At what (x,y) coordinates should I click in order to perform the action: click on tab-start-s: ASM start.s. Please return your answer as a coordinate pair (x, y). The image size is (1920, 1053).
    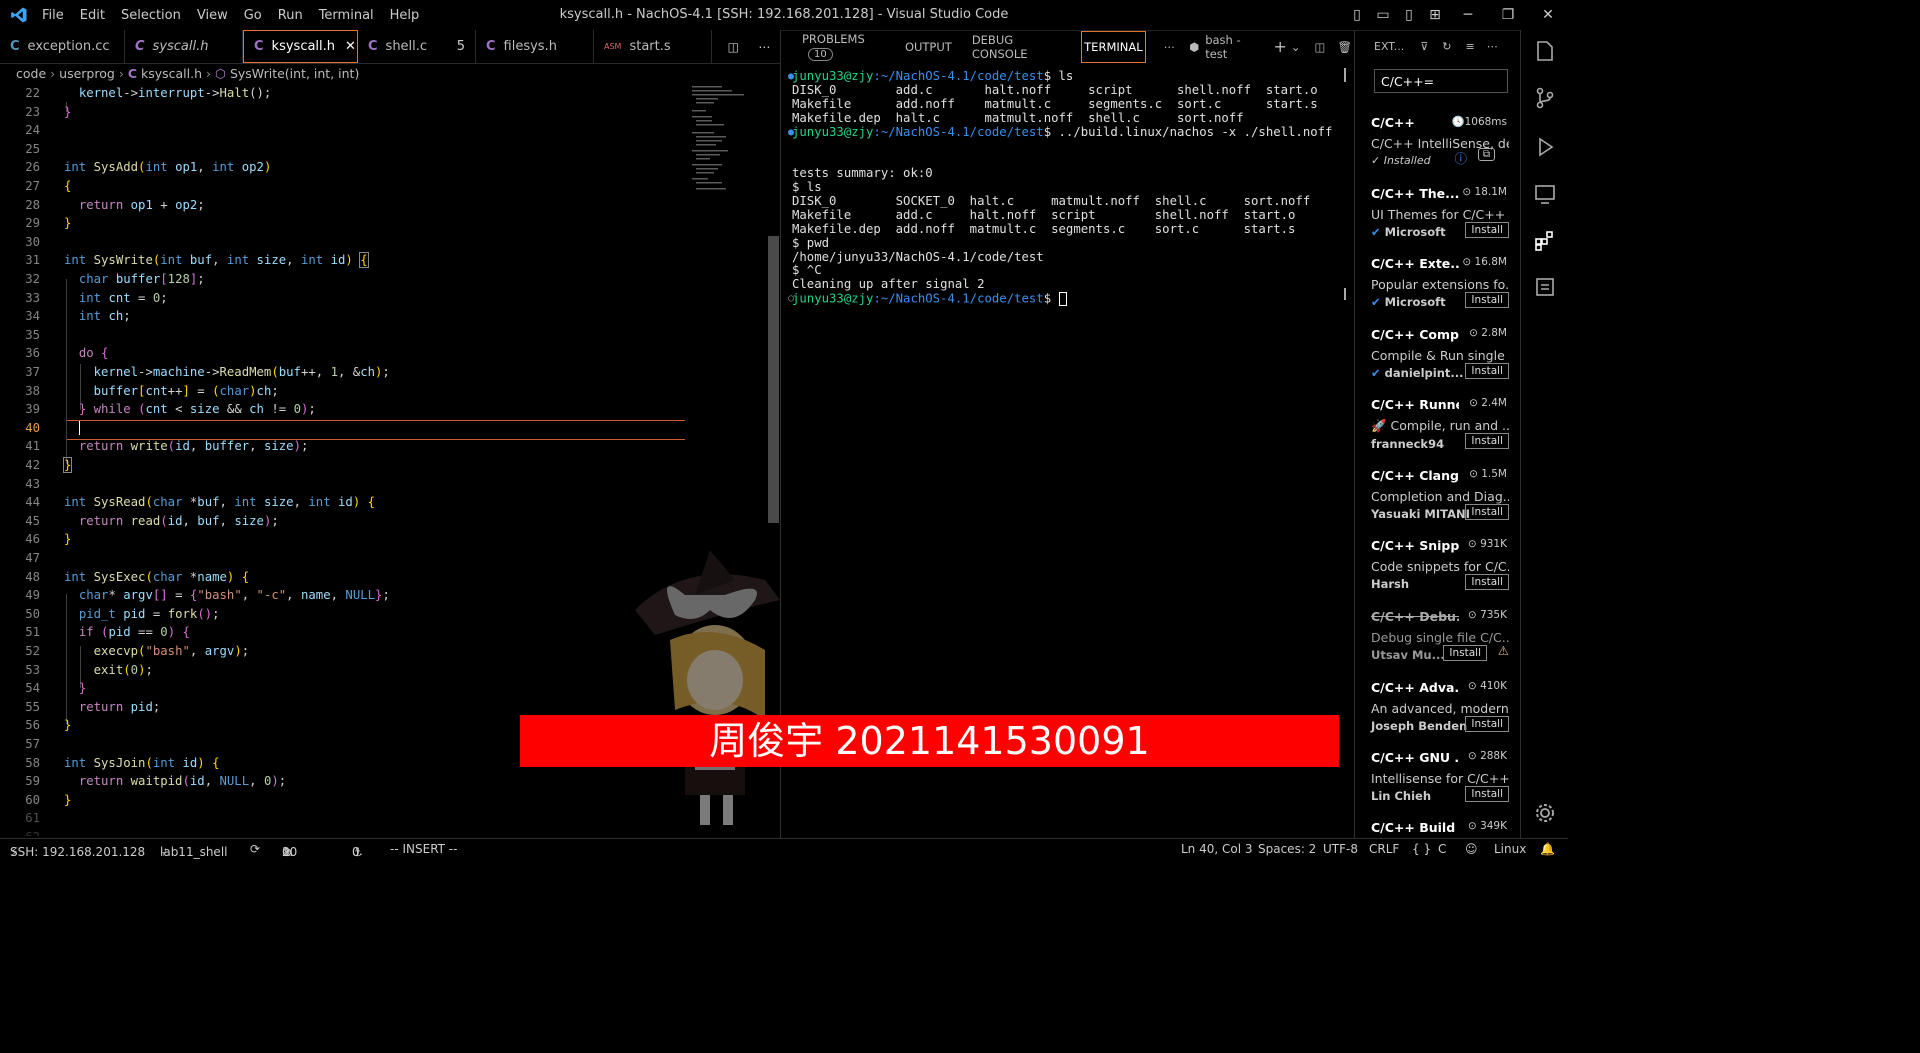
    Looking at the image, I should click on (653, 46).